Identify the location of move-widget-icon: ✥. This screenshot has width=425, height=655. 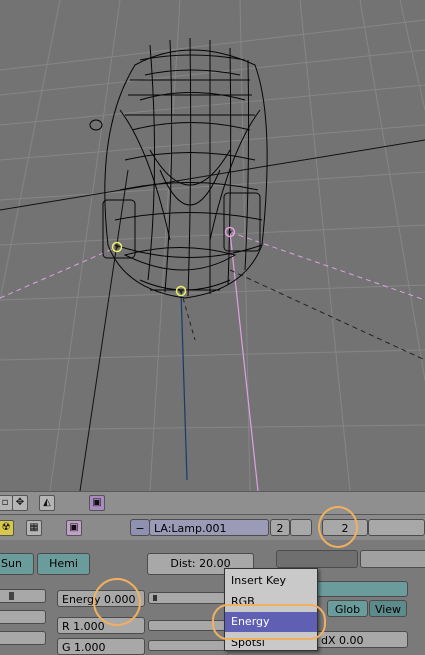
(20, 503).